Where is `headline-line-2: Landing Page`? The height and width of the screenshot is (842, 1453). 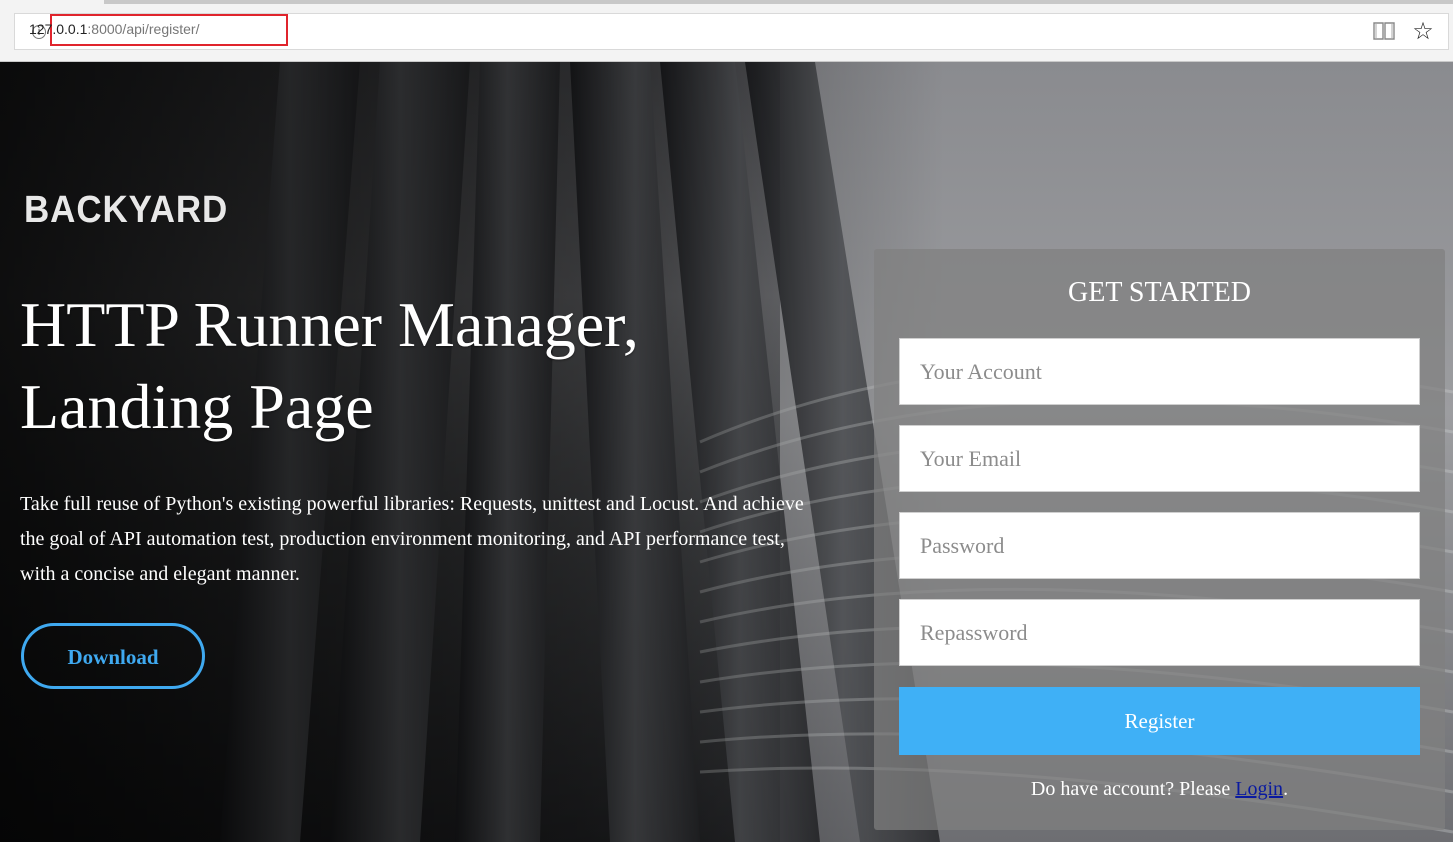
headline-line-2: Landing Page is located at coordinates (197, 406).